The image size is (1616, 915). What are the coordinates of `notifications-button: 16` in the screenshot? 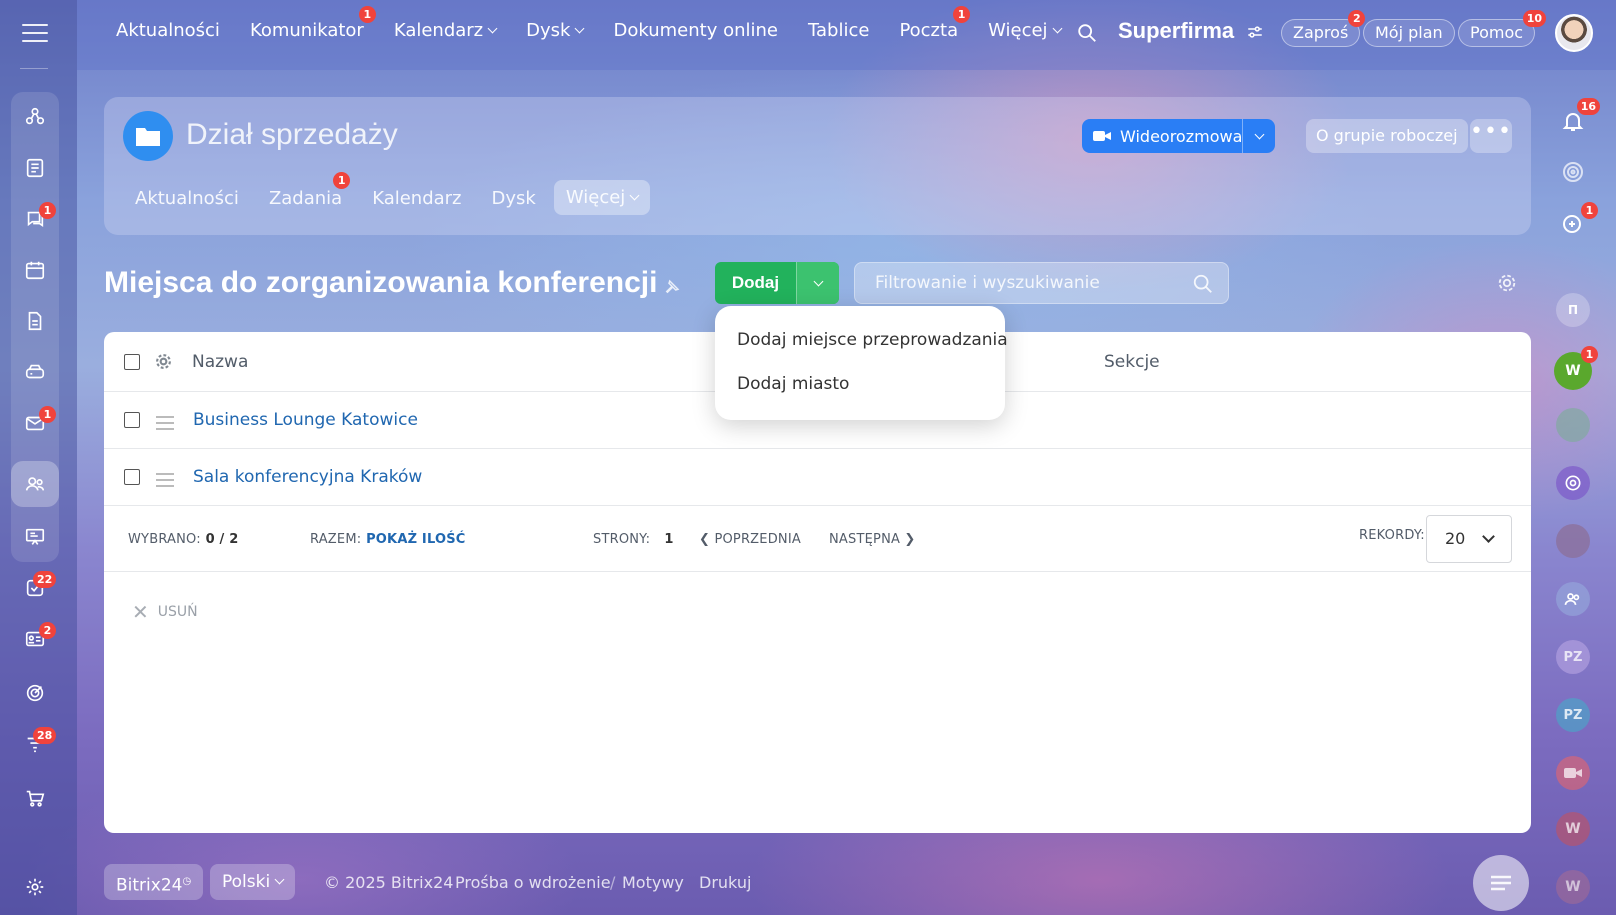 It's located at (1578, 118).